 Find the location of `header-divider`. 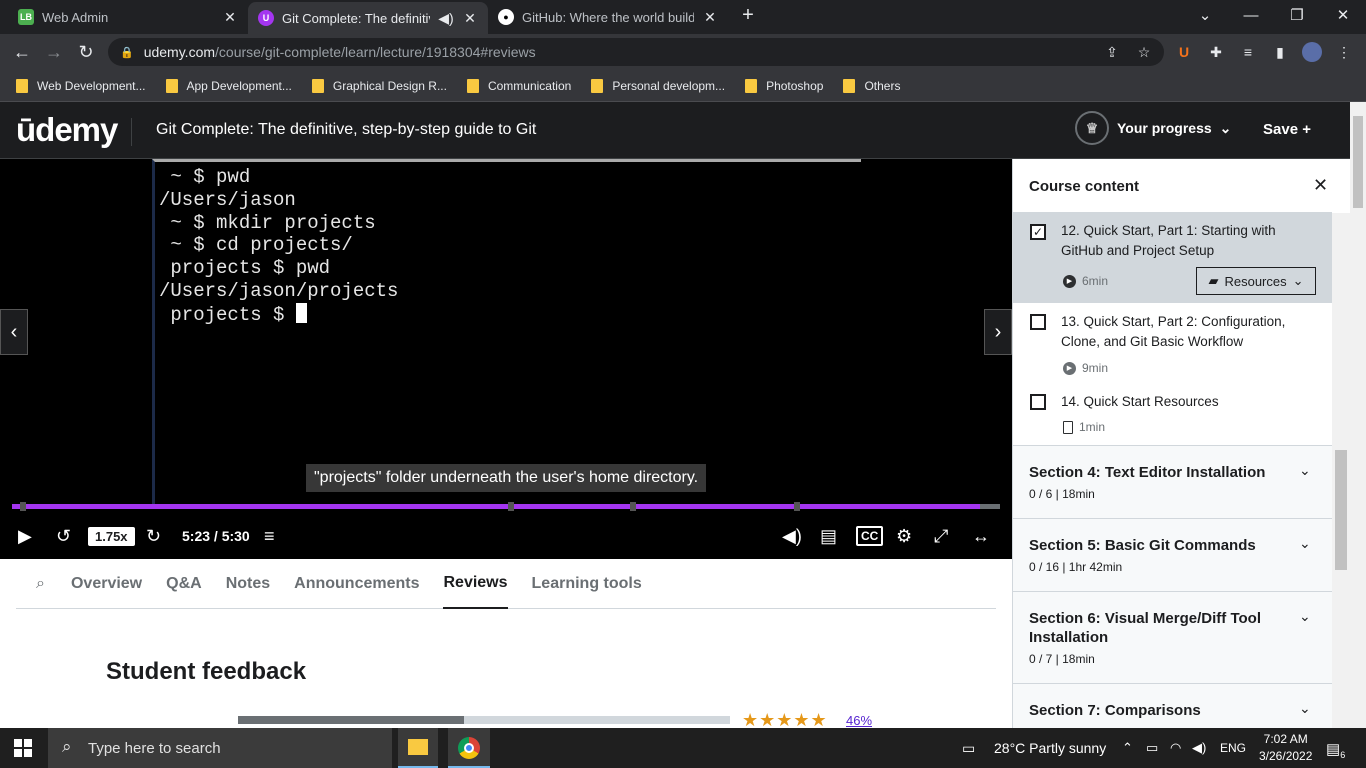

header-divider is located at coordinates (131, 132).